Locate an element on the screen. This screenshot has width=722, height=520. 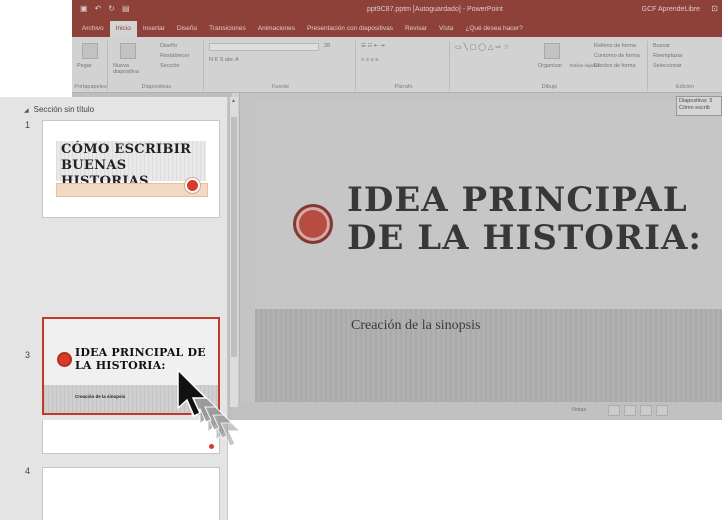
slide-number-3: 3 is located at coordinates (28, 355).